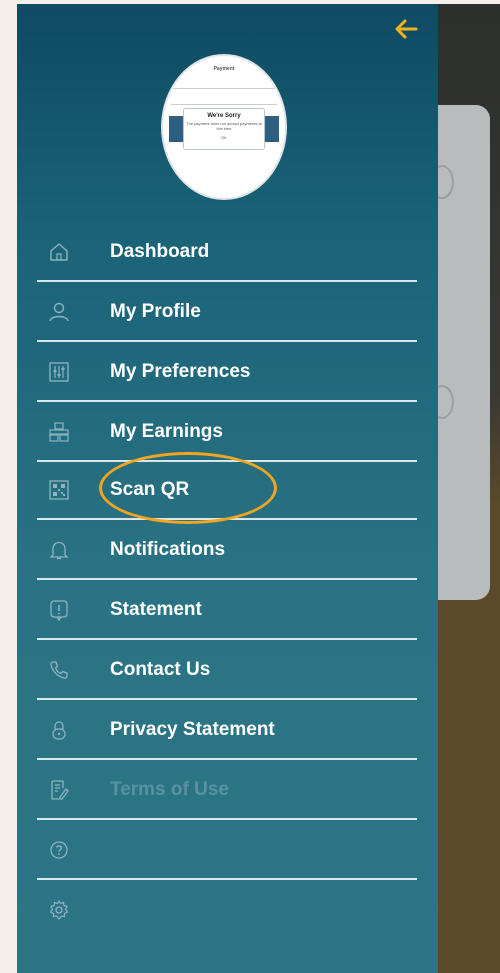 This screenshot has width=500, height=973. Describe the element at coordinates (59, 910) in the screenshot. I see `settings-icon` at that location.